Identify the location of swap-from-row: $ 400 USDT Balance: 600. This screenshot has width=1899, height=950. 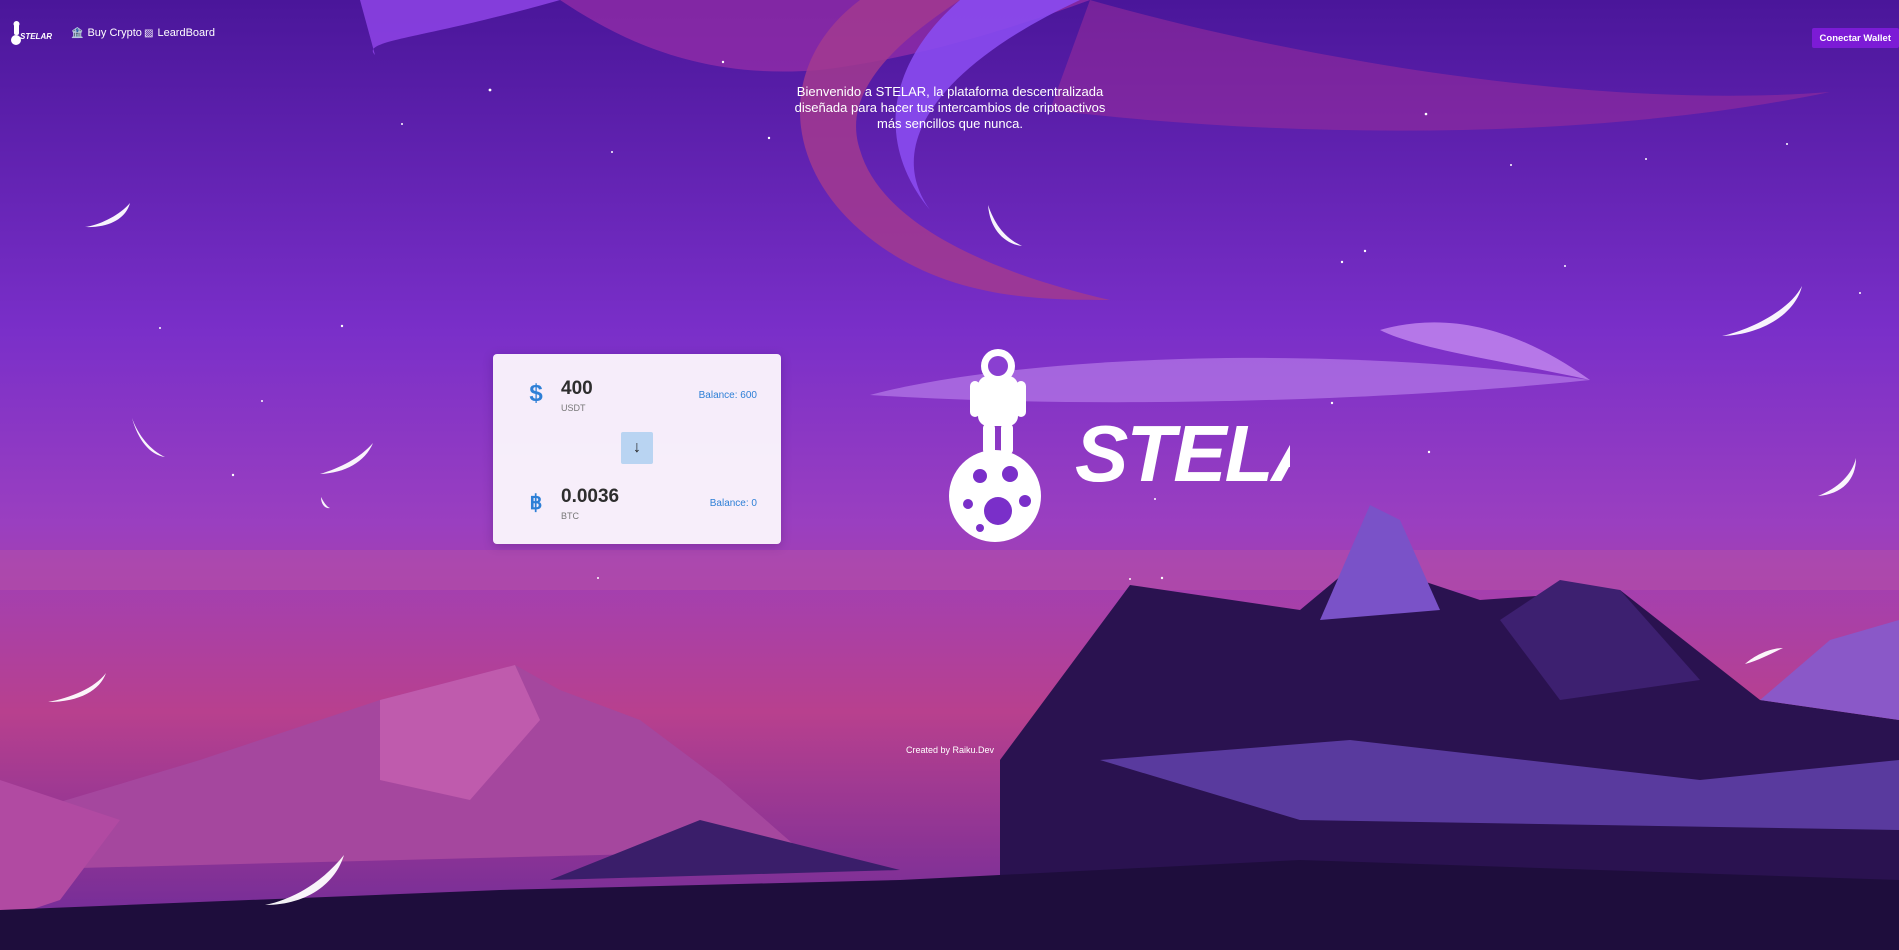
(637, 395).